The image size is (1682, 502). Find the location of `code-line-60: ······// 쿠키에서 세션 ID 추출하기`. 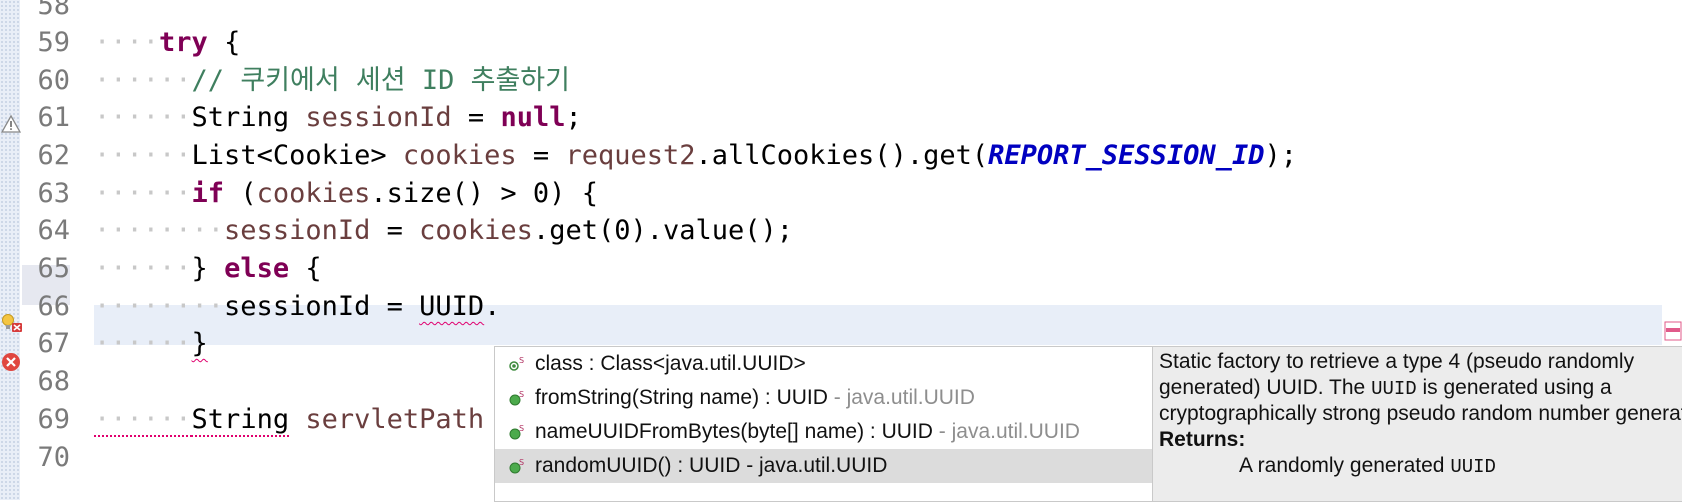

code-line-60: ······// 쿠키에서 세션 ID 추출하기 is located at coordinates (332, 81).